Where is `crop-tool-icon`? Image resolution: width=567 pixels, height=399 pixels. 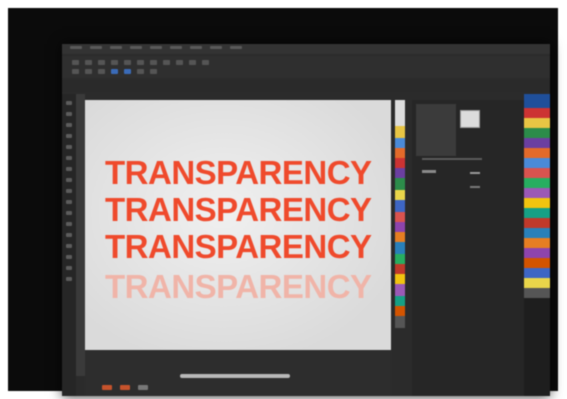 crop-tool-icon is located at coordinates (69, 125).